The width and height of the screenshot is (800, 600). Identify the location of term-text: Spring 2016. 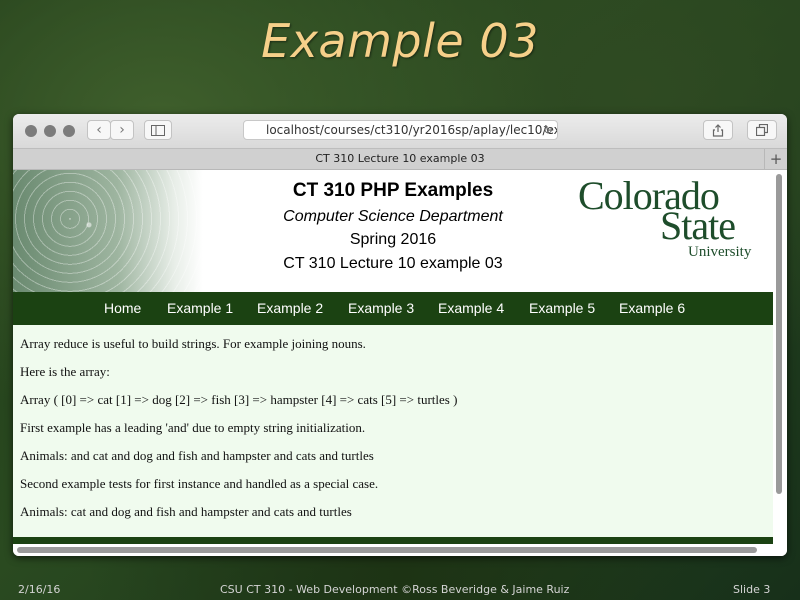
(393, 239).